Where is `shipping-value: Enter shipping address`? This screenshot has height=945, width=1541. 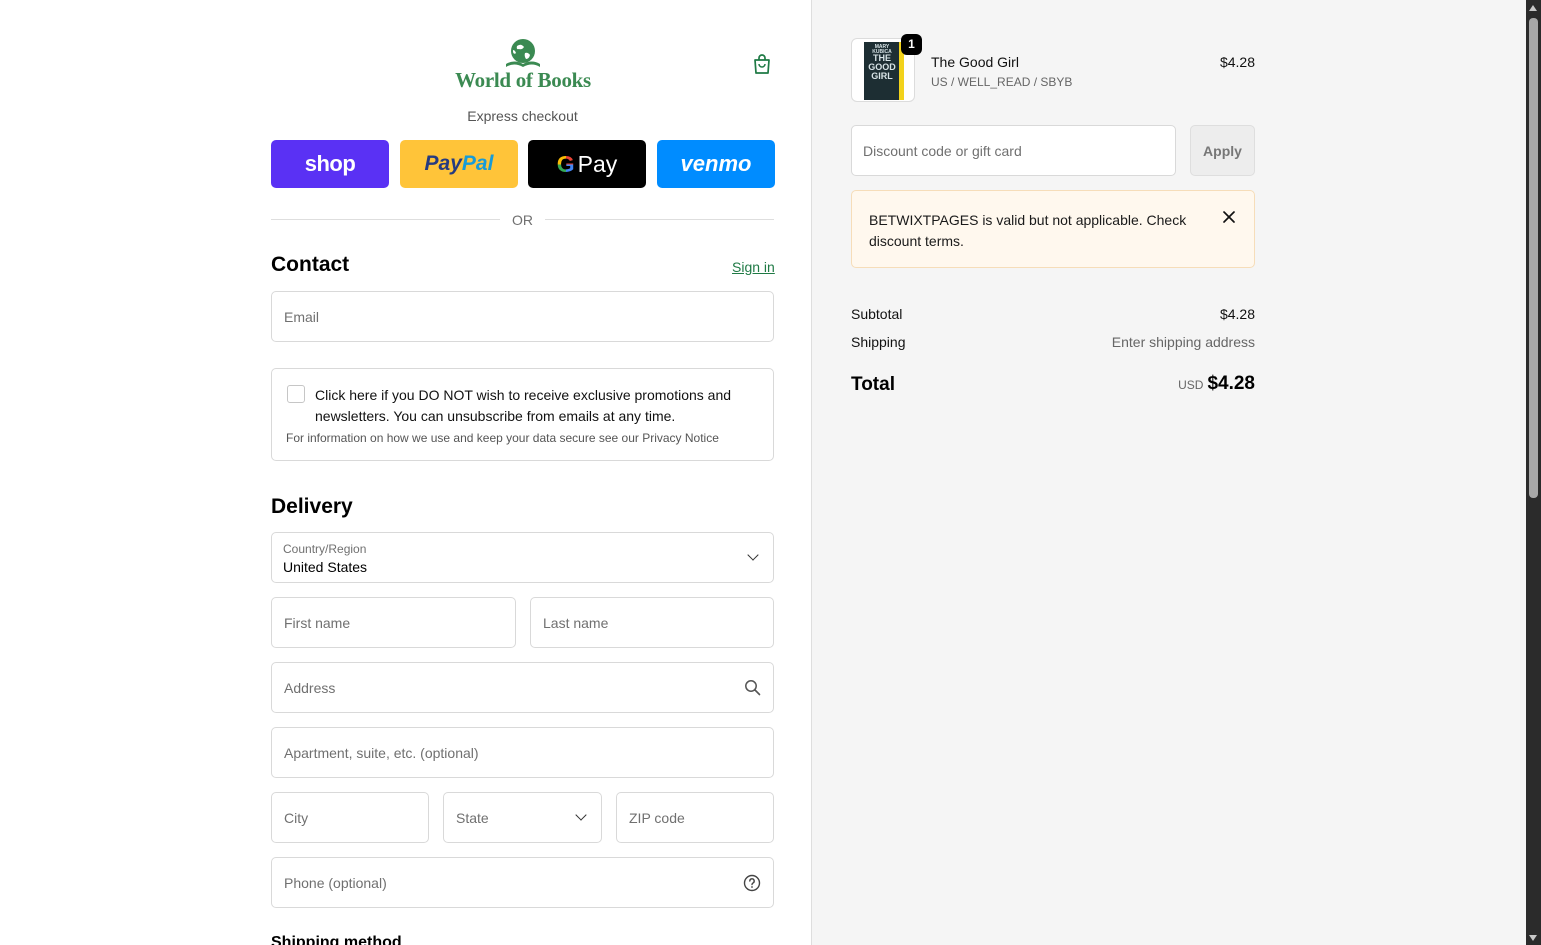 shipping-value: Enter shipping address is located at coordinates (1183, 342).